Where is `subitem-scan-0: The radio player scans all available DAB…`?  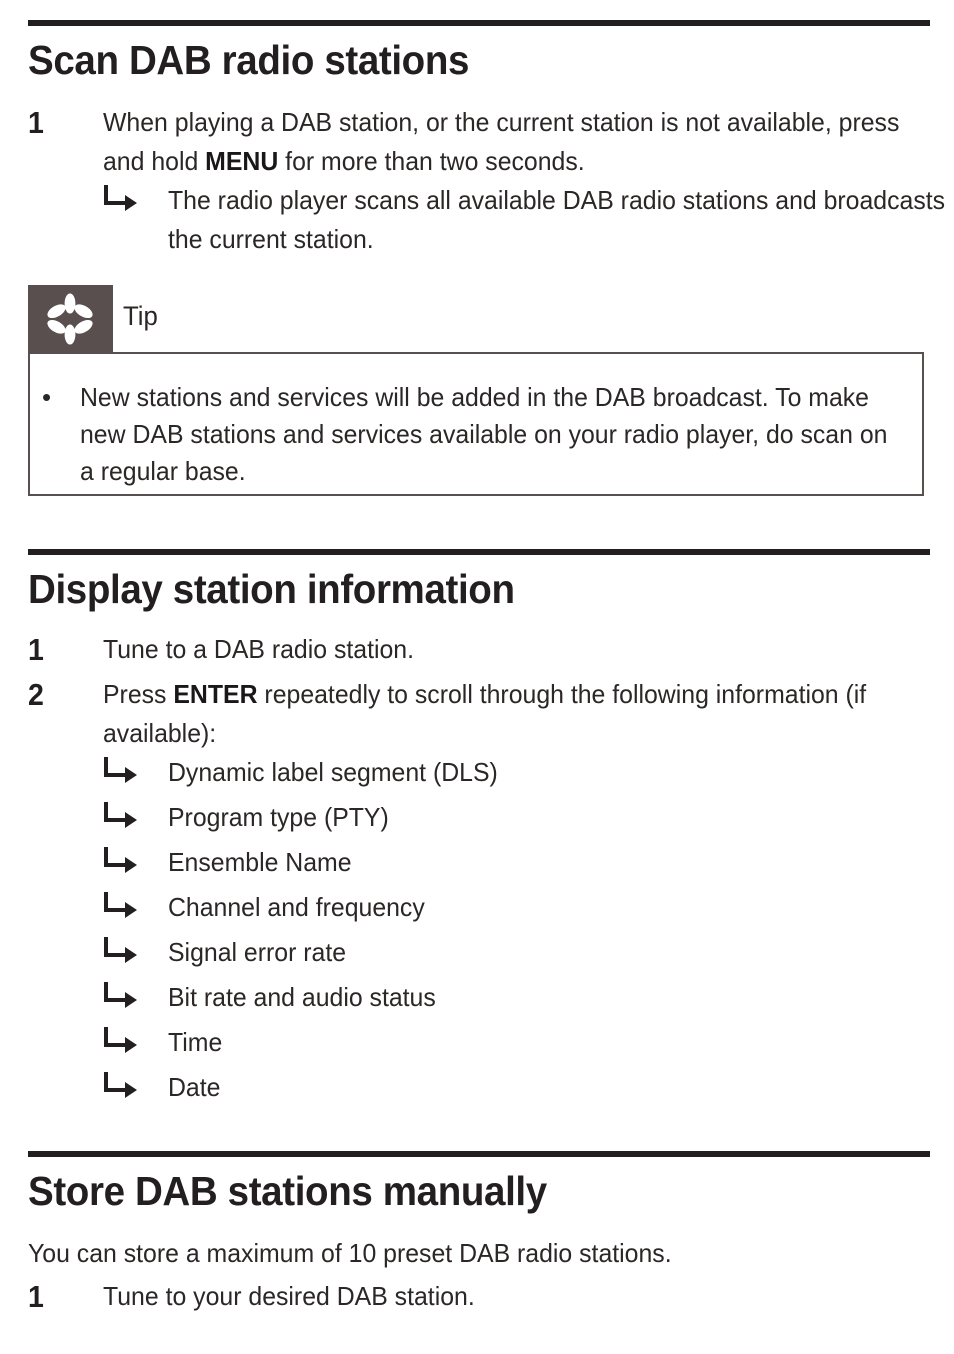
subitem-scan-0: The radio player scans all available DAB… is located at coordinates (524, 220).